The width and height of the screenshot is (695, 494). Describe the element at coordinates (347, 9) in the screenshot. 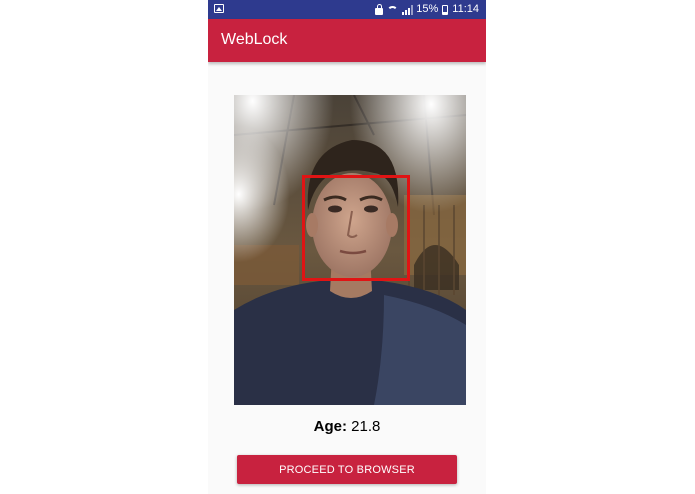

I see `status-bar: 15% 11:14` at that location.